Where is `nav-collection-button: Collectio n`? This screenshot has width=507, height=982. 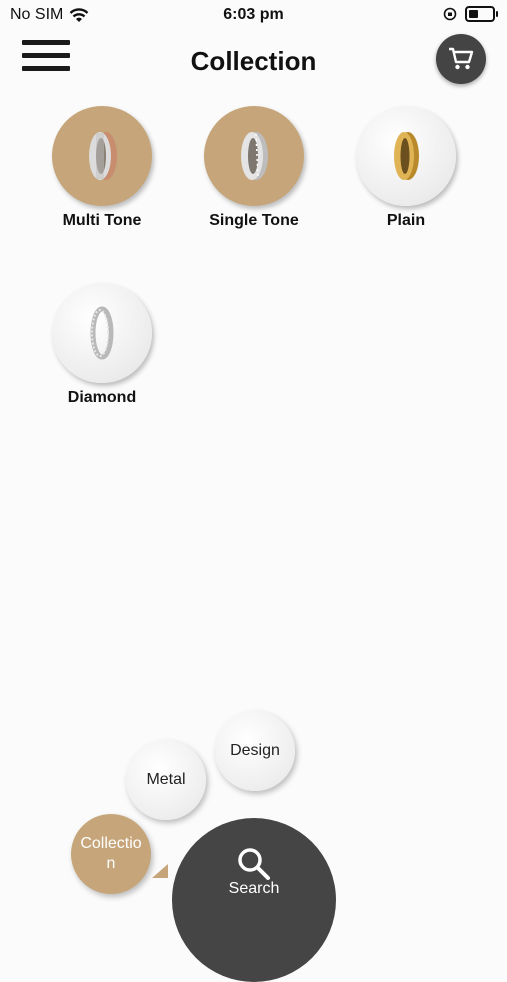 nav-collection-button: Collectio n is located at coordinates (111, 854).